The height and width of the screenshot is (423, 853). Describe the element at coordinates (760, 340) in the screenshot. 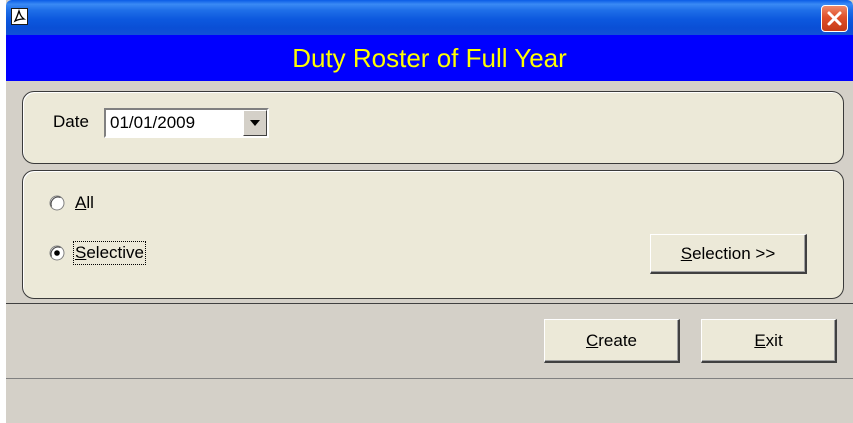

I see `exit-button-mnemonic: E` at that location.